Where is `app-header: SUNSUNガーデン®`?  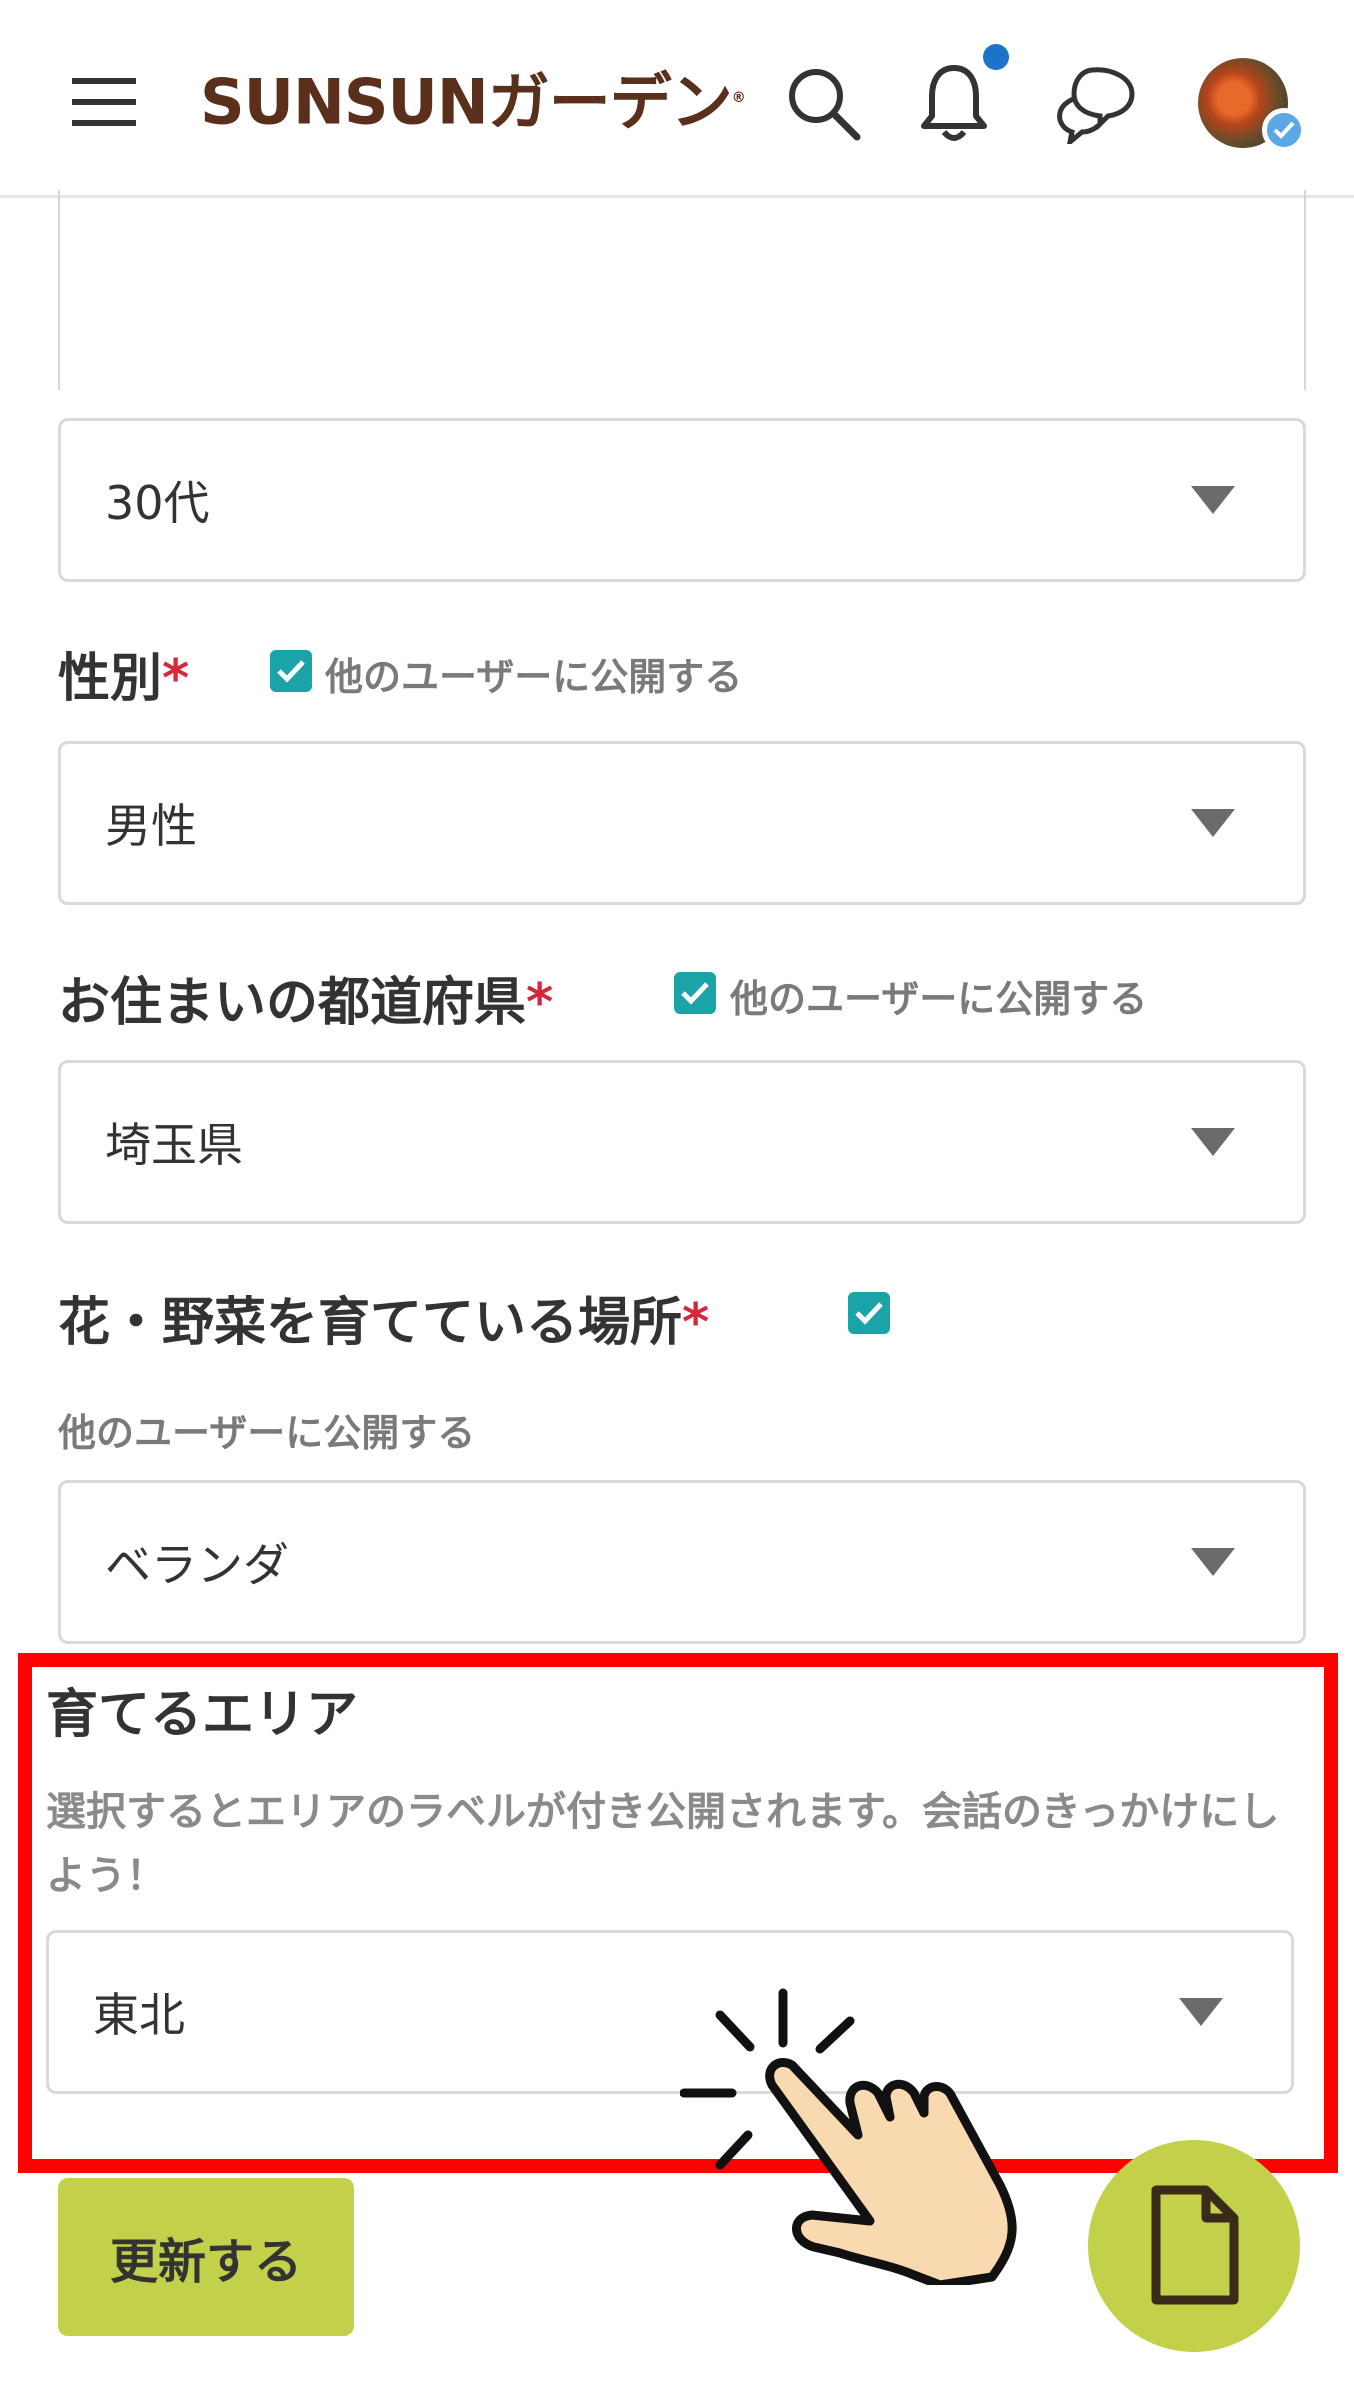
app-header: SUNSUNガーデン® is located at coordinates (677, 99).